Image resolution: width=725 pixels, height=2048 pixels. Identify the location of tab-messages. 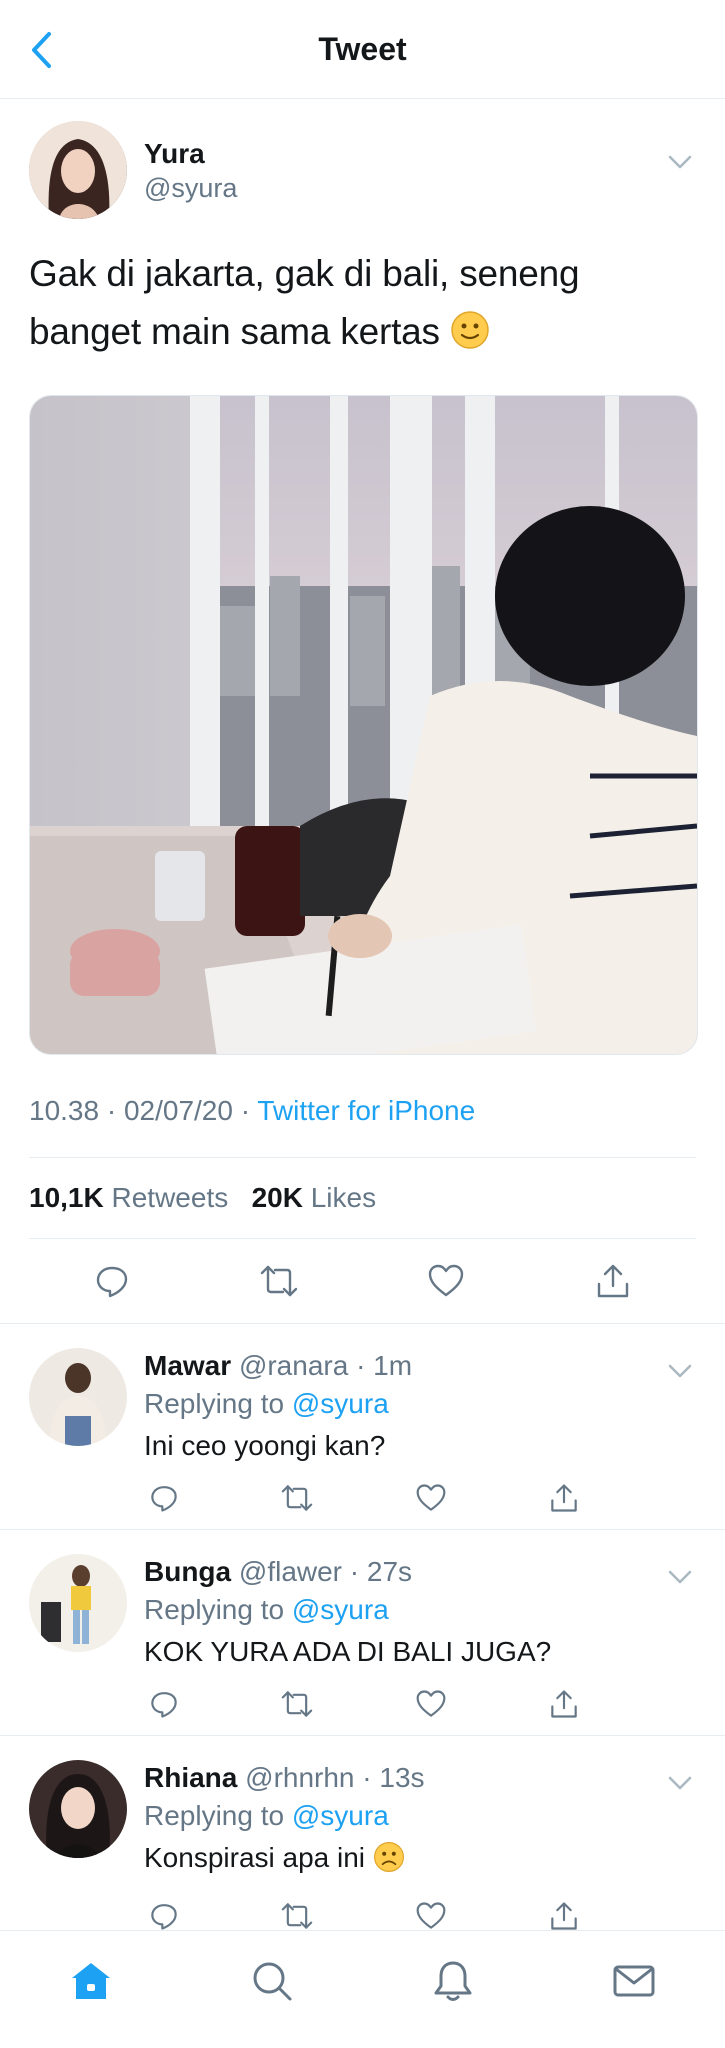
(634, 1981).